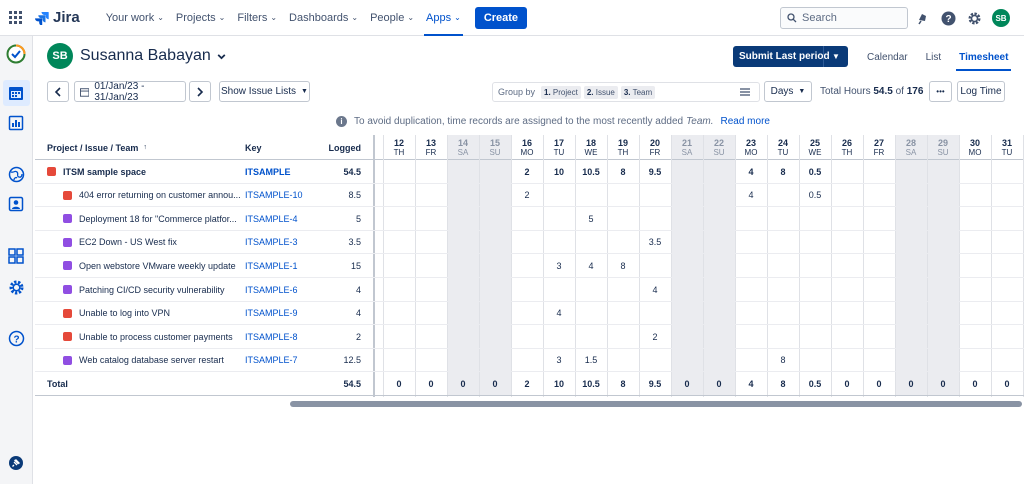 The height and width of the screenshot is (484, 1024). What do you see at coordinates (655, 171) in the screenshot?
I see `day-hours-cell: 9.5` at bounding box center [655, 171].